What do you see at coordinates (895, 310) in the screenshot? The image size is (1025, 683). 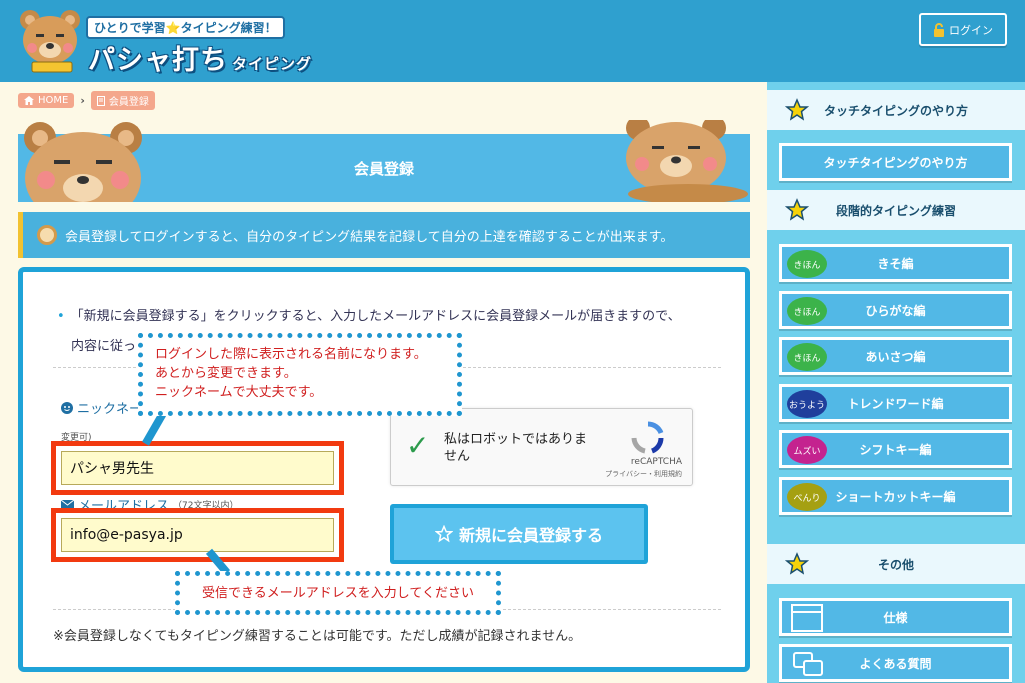 I see `sidebar-item-level: きほん ひらがな編` at bounding box center [895, 310].